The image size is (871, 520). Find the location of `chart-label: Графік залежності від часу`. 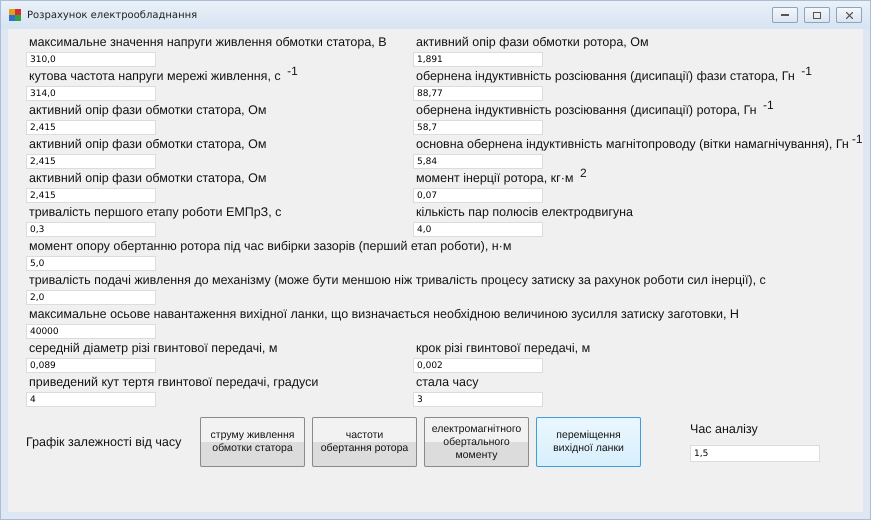

chart-label: Графік залежності від часу is located at coordinates (104, 442).